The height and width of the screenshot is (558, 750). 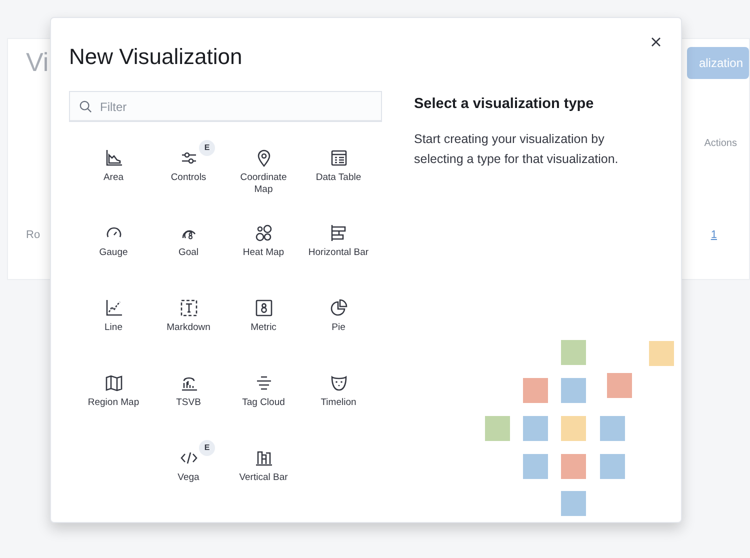 I want to click on area-chart-icon, so click(x=114, y=158).